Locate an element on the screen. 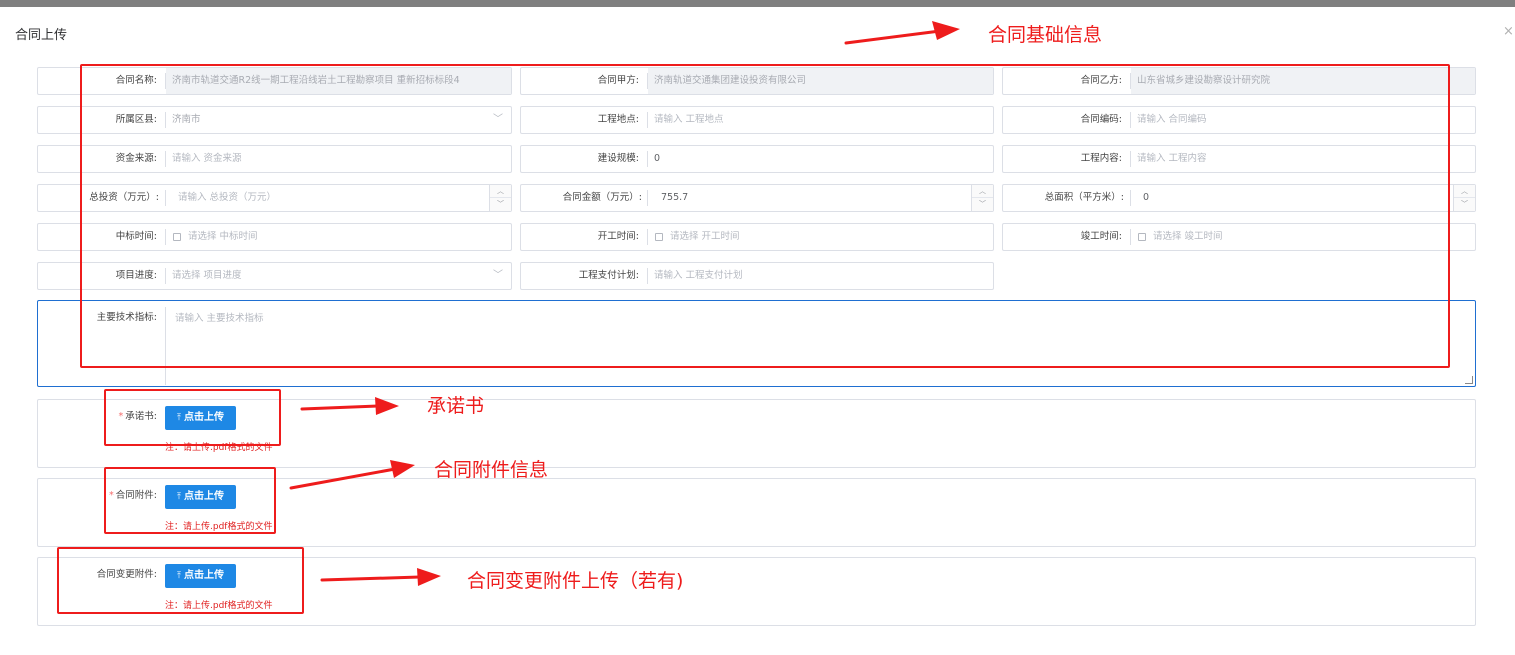  change-attachment-callout: 合同变更附件上传（若有) is located at coordinates (575, 581).